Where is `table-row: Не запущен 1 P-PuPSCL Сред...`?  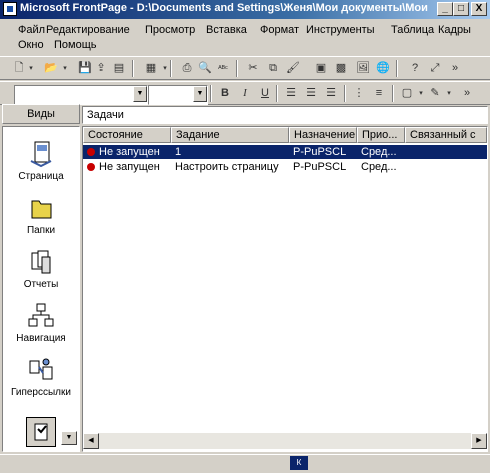 table-row: Не запущен 1 P-PuPSCL Сред... is located at coordinates (285, 152).